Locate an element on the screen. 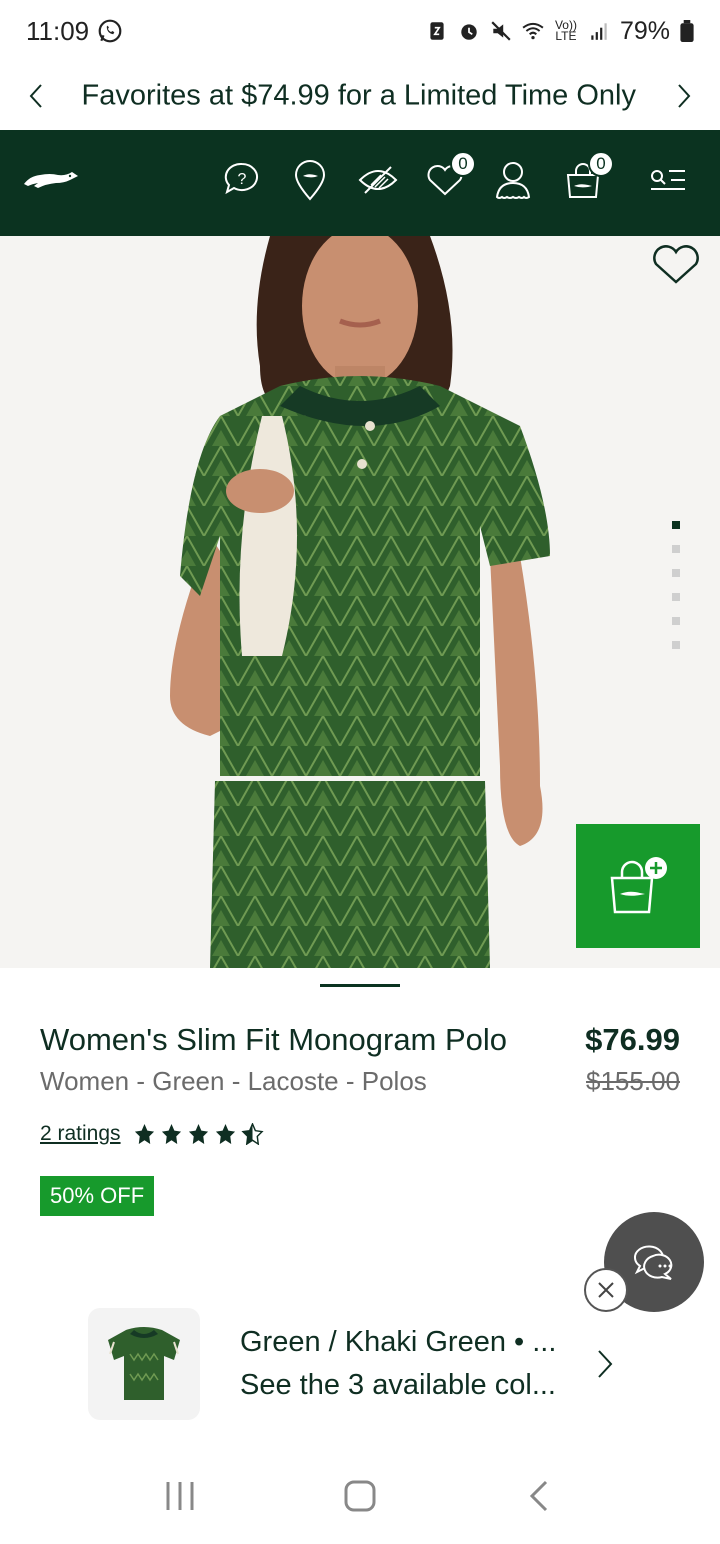 The image size is (720, 1544). help-icon: ? is located at coordinates (241, 178).